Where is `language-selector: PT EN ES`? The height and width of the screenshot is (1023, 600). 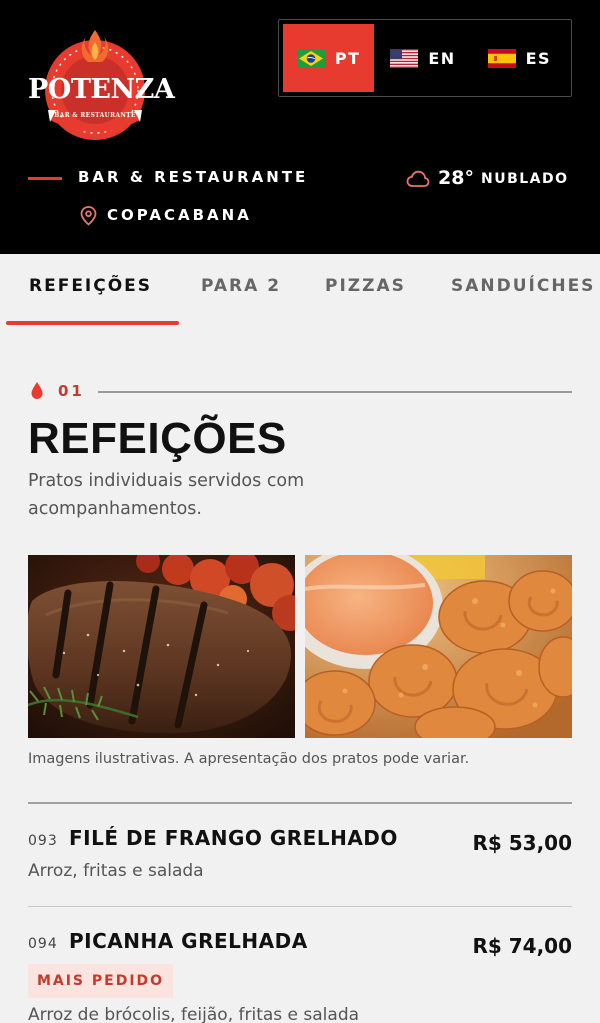
language-selector: PT EN ES is located at coordinates (425, 58).